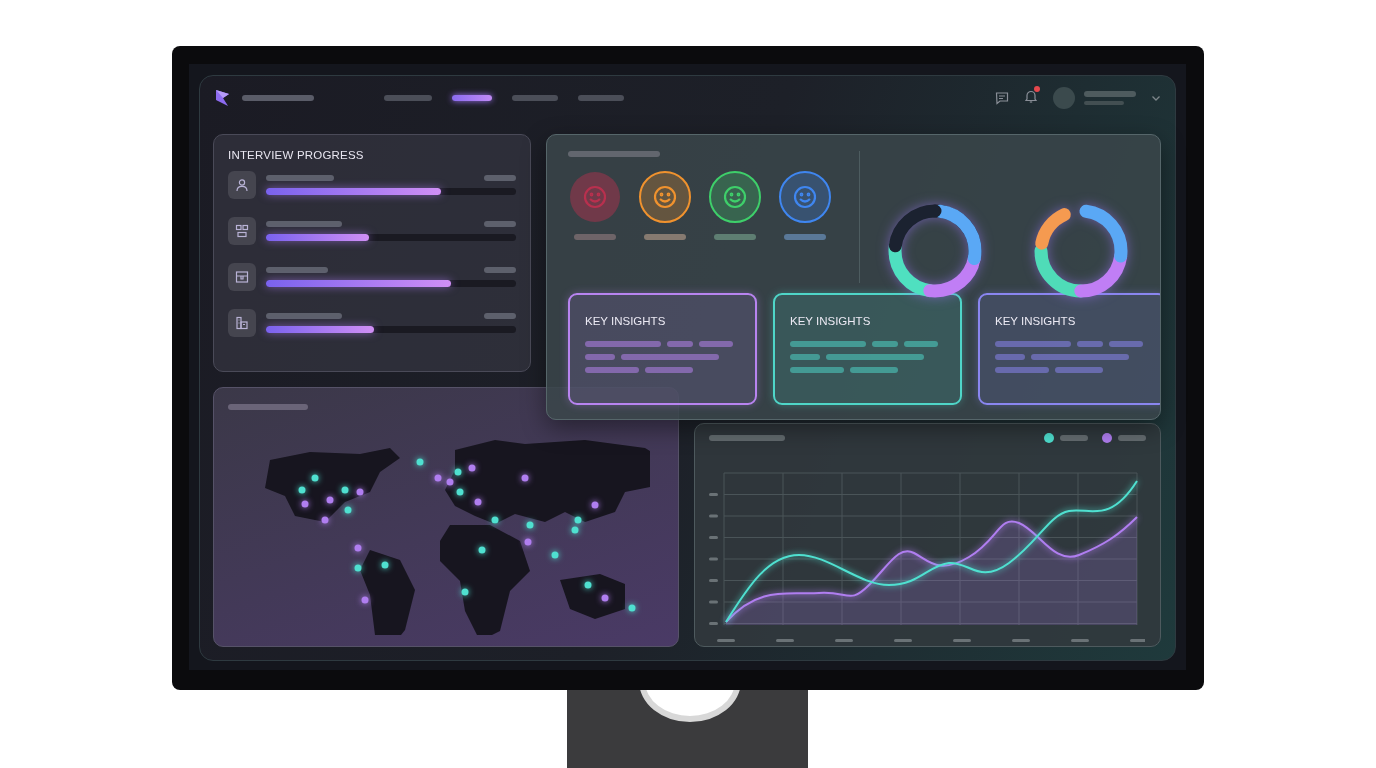  Describe the element at coordinates (242, 231) in the screenshot. I see `grid-icon` at that location.